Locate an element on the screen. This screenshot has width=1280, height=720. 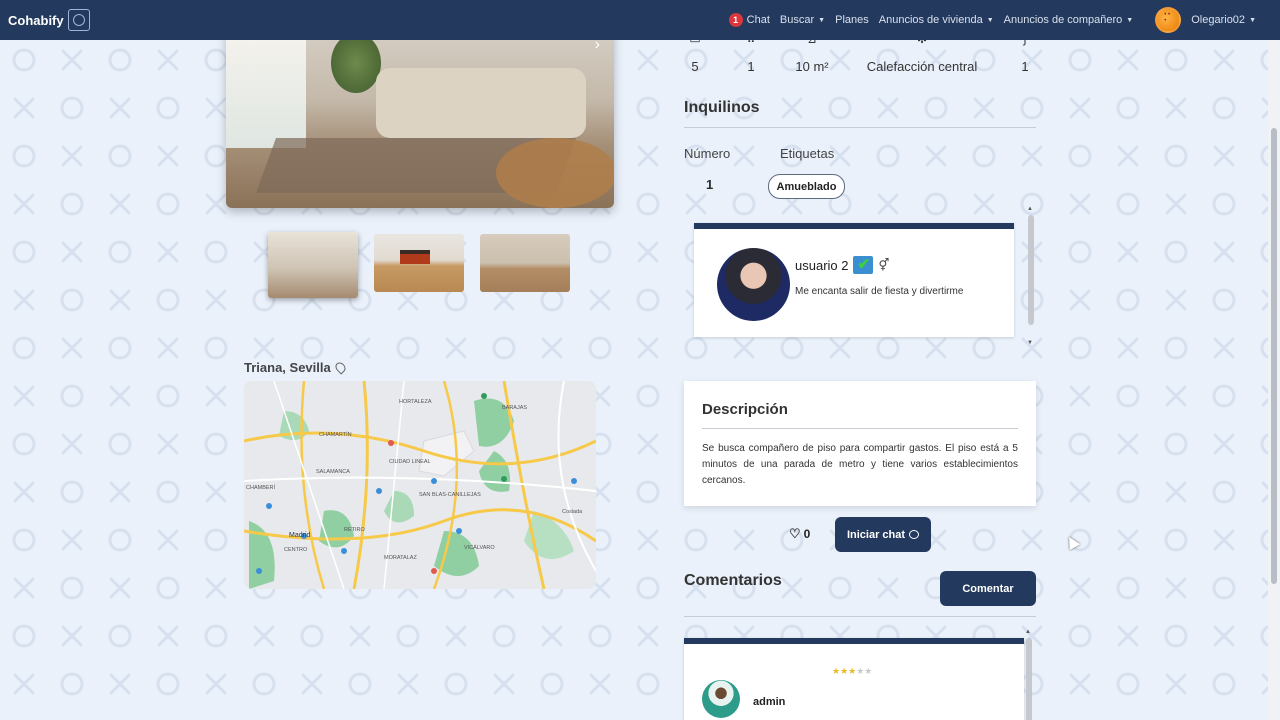
nav-anuncios-vivienda-label: Anuncios de vivienda is located at coordinates (930, 20).